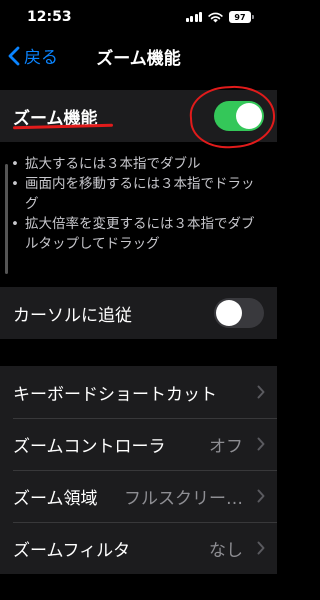 The height and width of the screenshot is (600, 320). Describe the element at coordinates (138, 16) in the screenshot. I see `status-bar: 12:53 97` at that location.